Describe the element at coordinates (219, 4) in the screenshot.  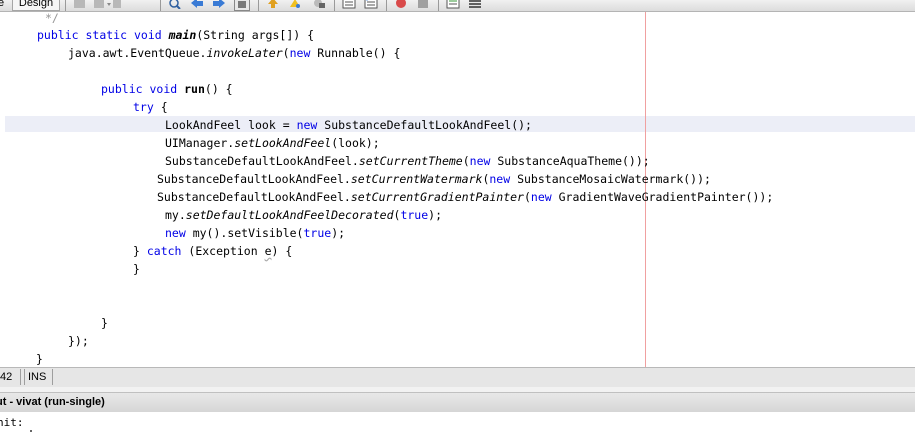
I see `forward-arrow-icon` at that location.